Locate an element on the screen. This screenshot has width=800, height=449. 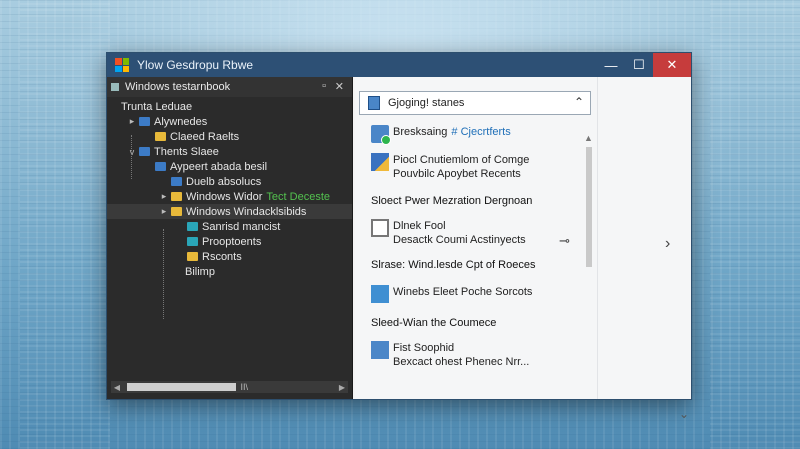
tree-close-icon: ✕ is located at coordinates (339, 86).